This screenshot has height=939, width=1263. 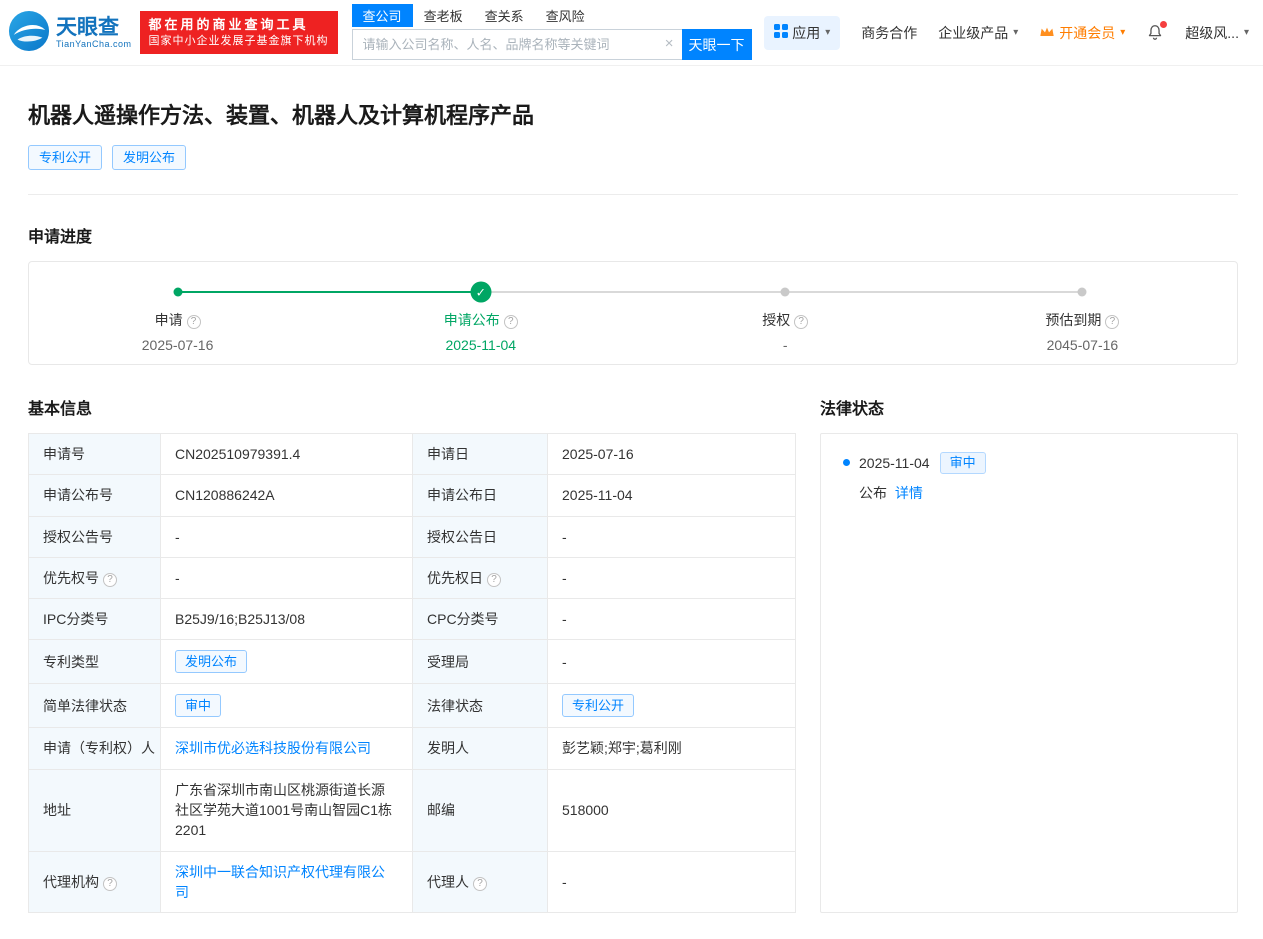 I want to click on menu-vip-label: 开通会员, so click(x=1087, y=32).